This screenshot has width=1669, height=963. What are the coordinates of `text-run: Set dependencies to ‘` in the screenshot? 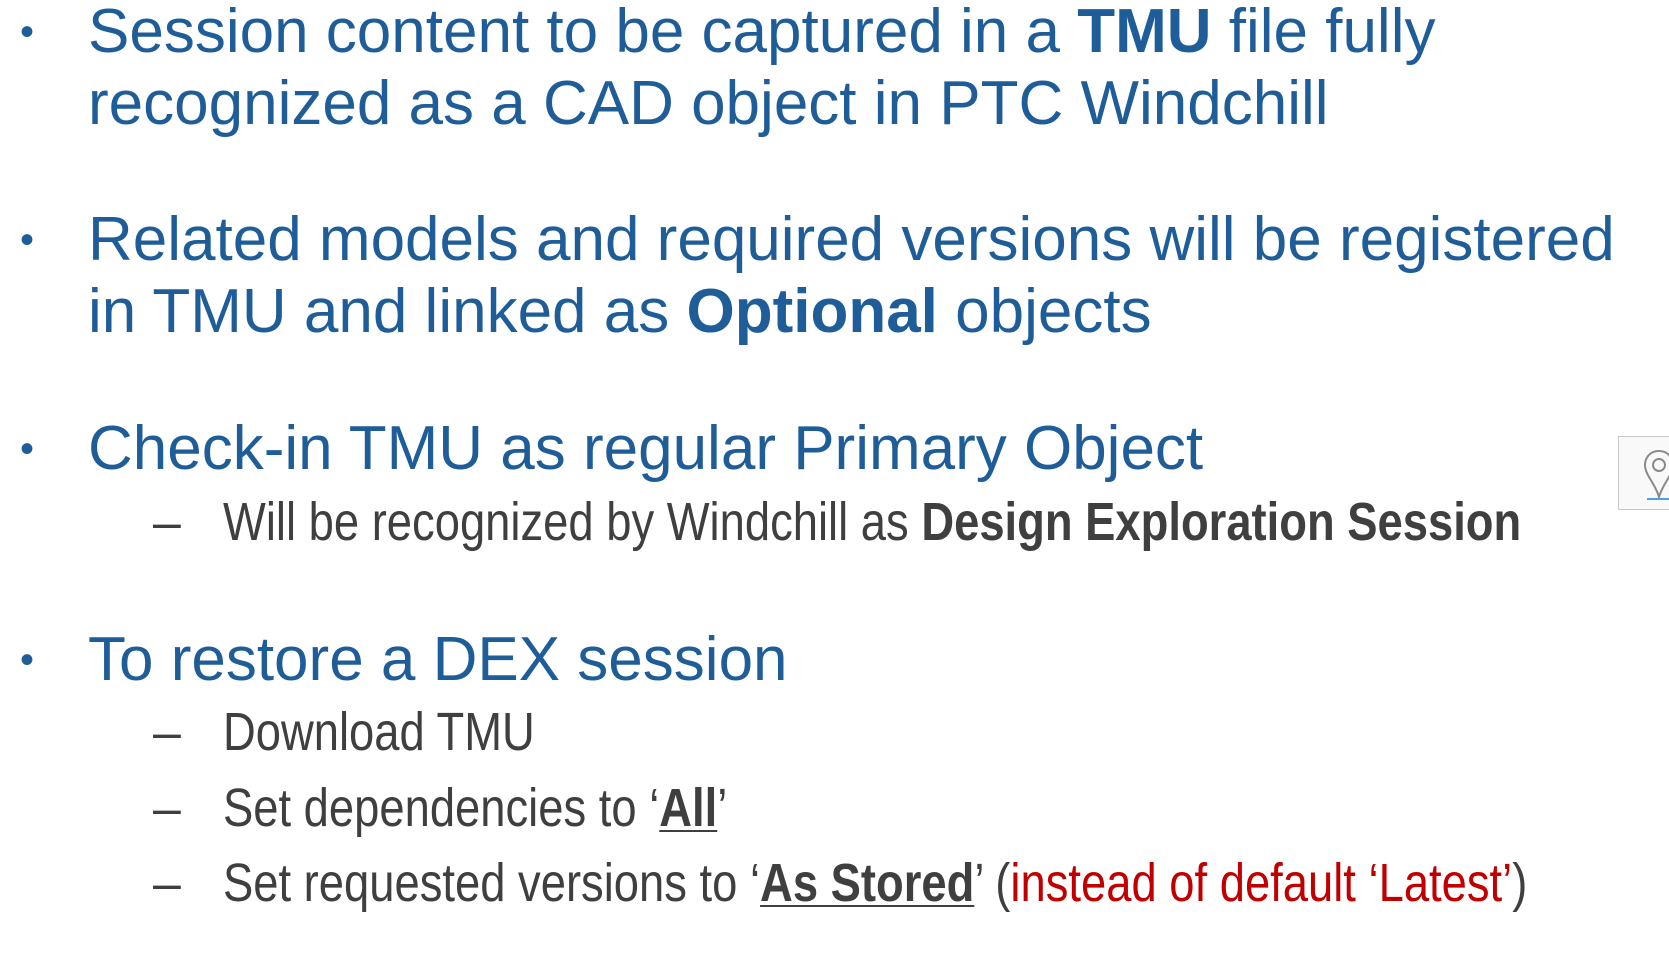 It's located at (441, 808).